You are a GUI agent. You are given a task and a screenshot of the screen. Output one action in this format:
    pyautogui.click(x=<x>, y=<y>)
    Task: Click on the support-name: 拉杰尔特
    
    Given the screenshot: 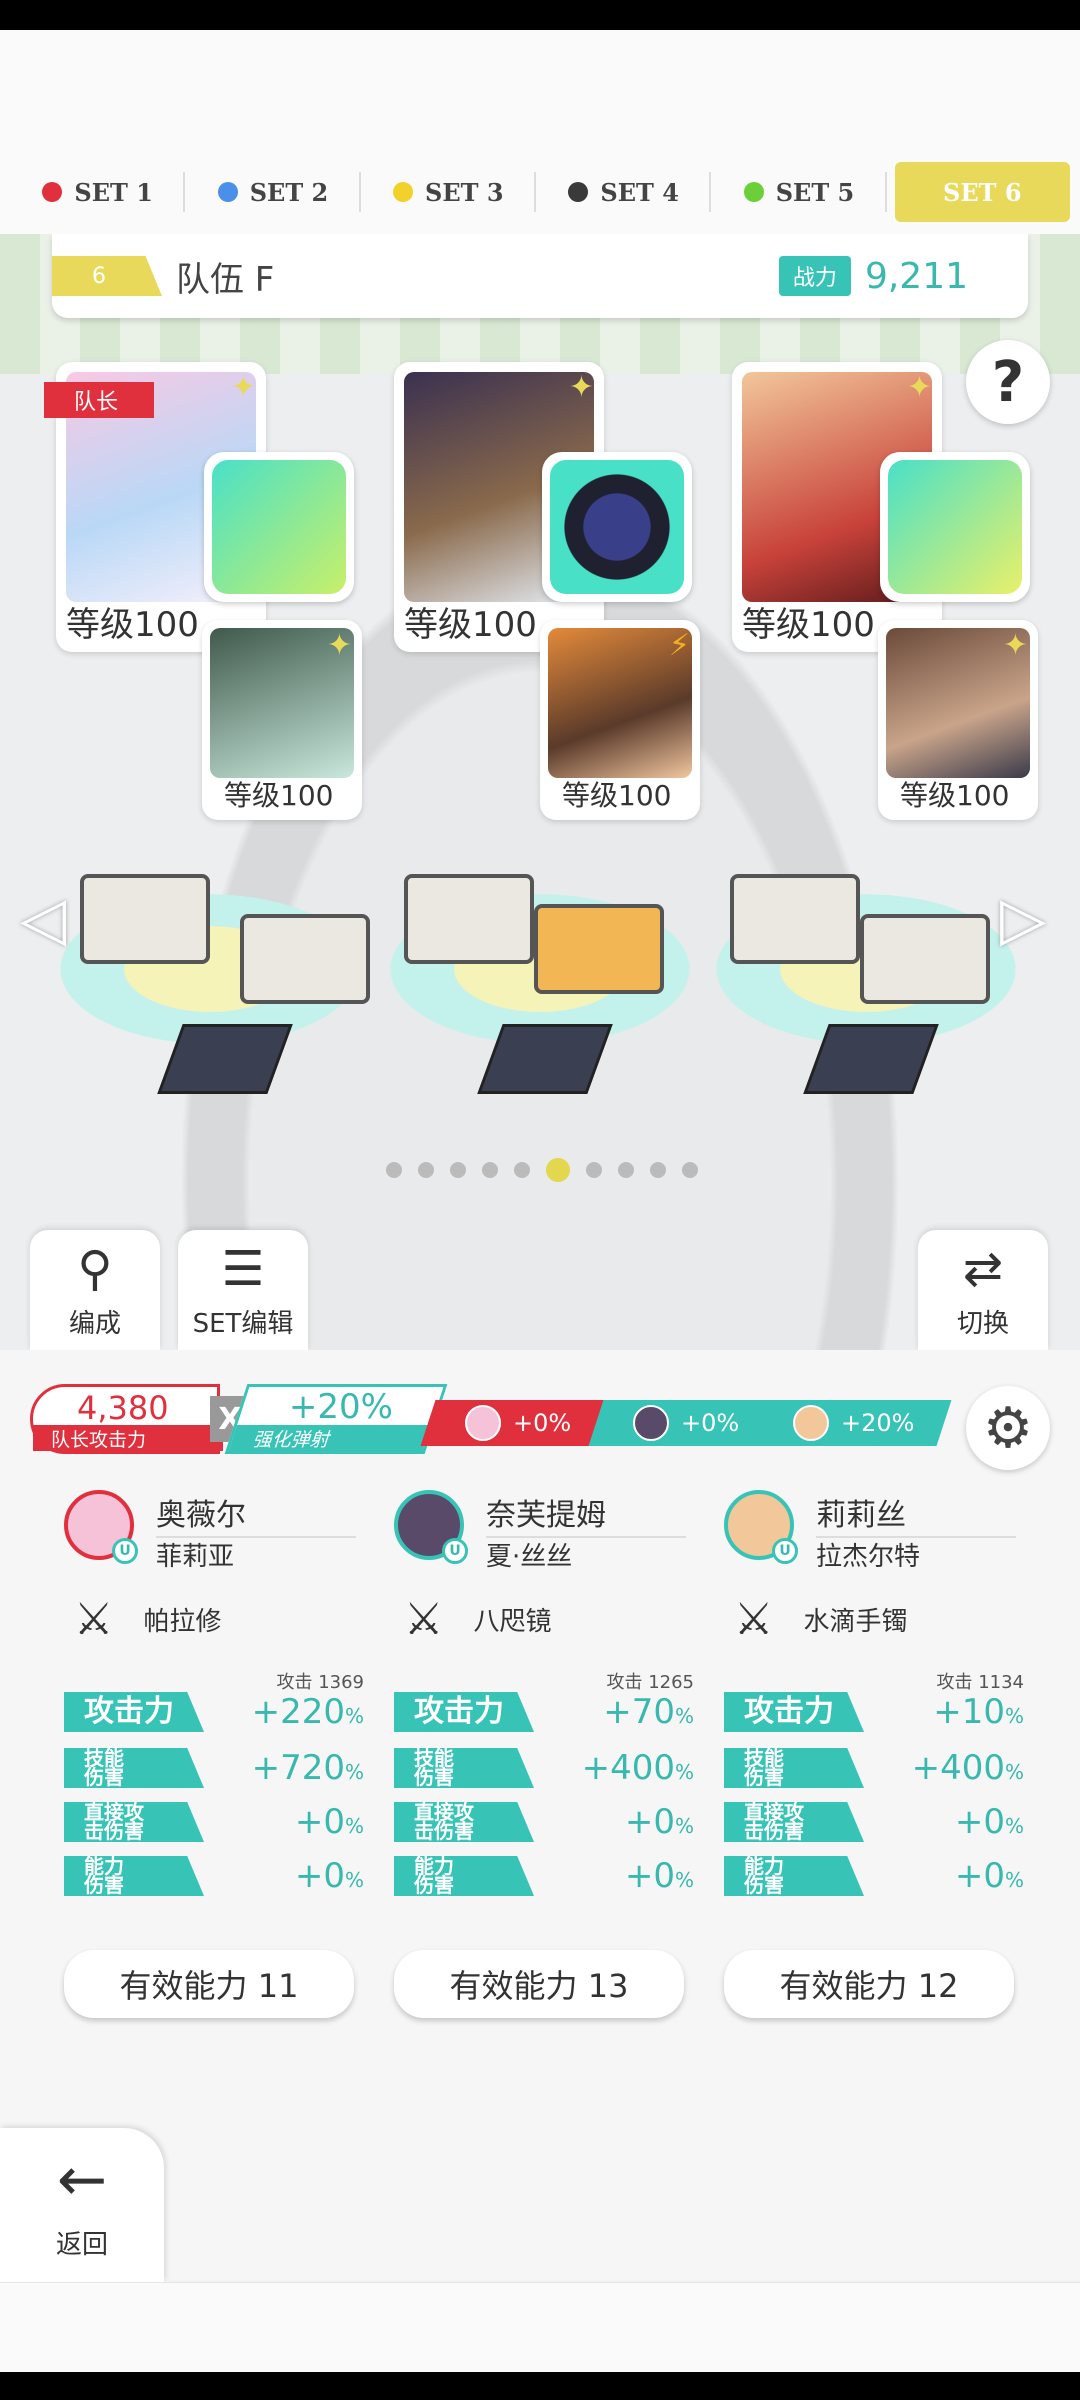 What is the action you would take?
    pyautogui.click(x=868, y=1557)
    